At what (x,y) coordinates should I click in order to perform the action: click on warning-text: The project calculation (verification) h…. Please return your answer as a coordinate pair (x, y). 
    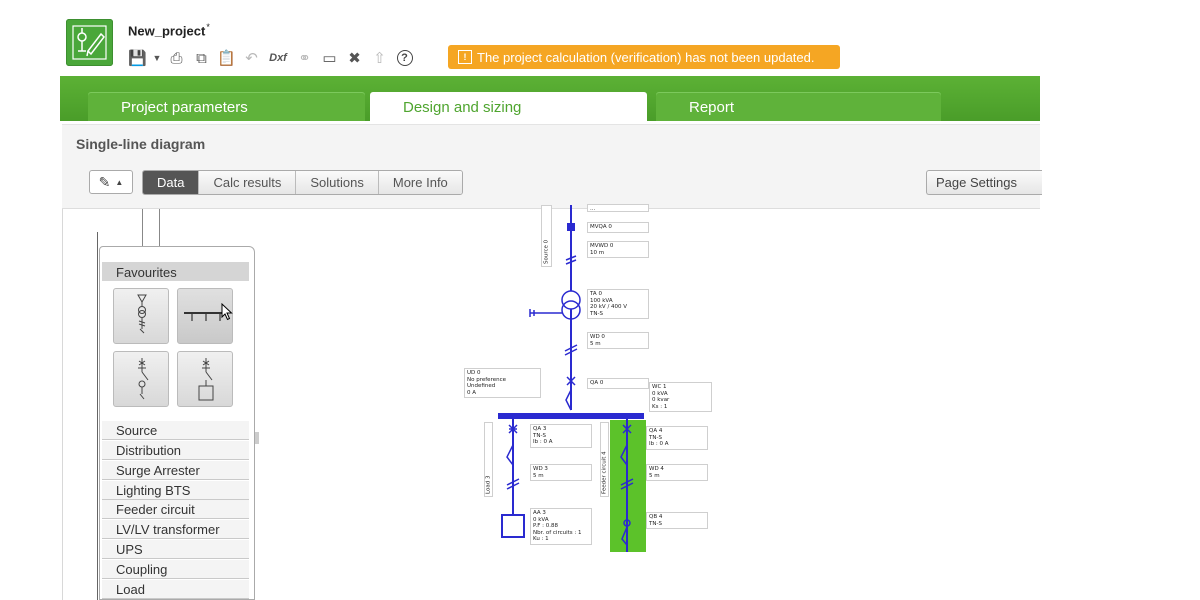
    Looking at the image, I should click on (646, 57).